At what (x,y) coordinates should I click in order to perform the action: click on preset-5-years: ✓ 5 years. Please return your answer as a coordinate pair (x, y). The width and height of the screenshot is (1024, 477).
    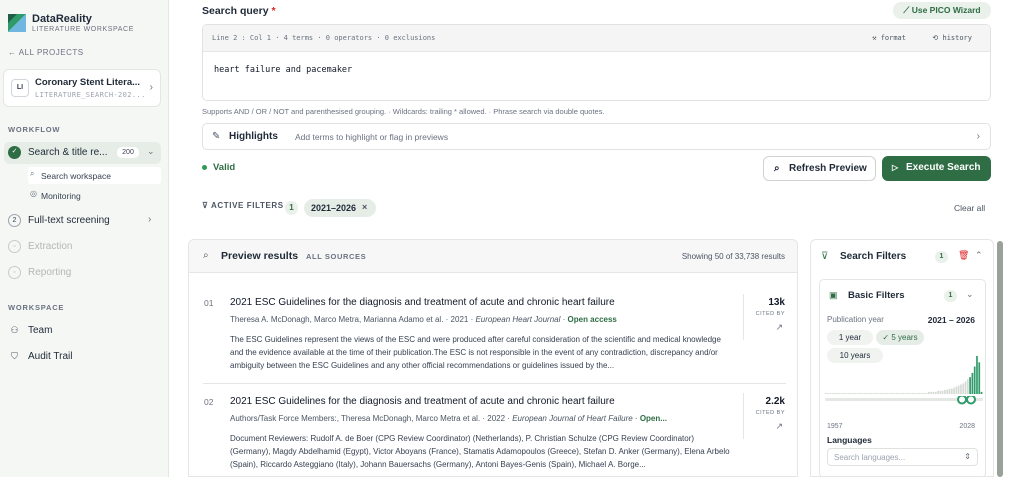
    Looking at the image, I should click on (900, 337).